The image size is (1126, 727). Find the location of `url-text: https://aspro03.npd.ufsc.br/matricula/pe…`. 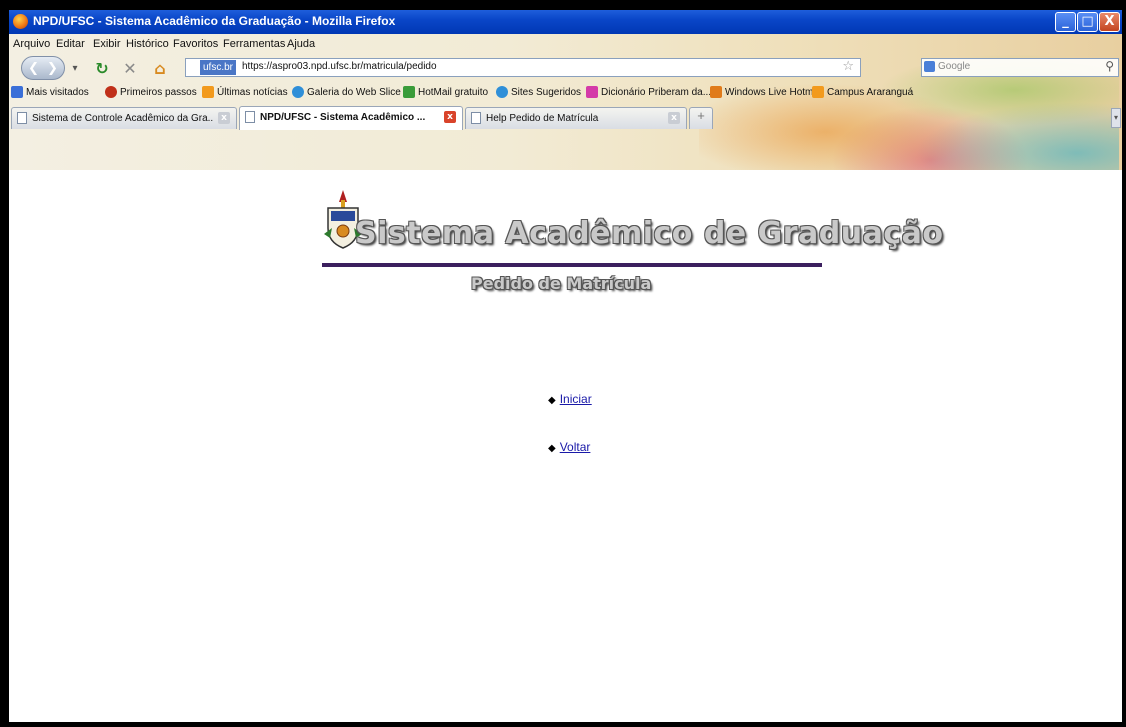

url-text: https://aspro03.npd.ufsc.br/matricula/pe… is located at coordinates (339, 66).